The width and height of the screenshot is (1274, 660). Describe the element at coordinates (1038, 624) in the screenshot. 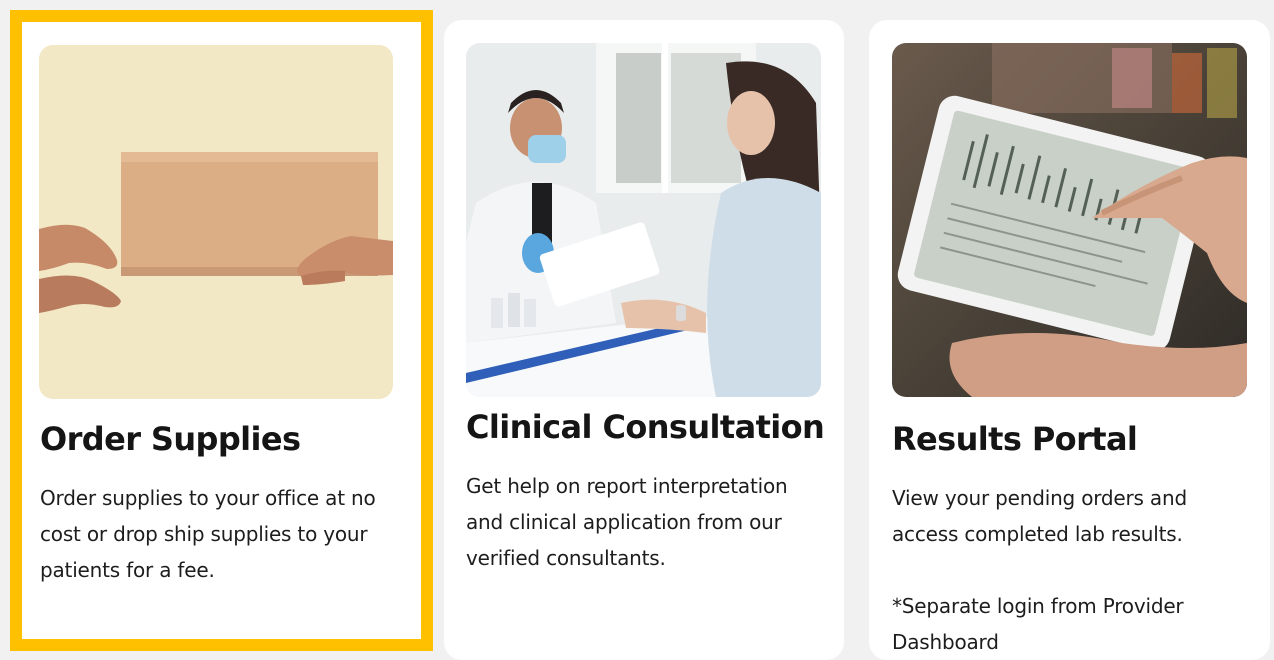

I see `login-note: *Separate login from Provider Dashboard` at that location.